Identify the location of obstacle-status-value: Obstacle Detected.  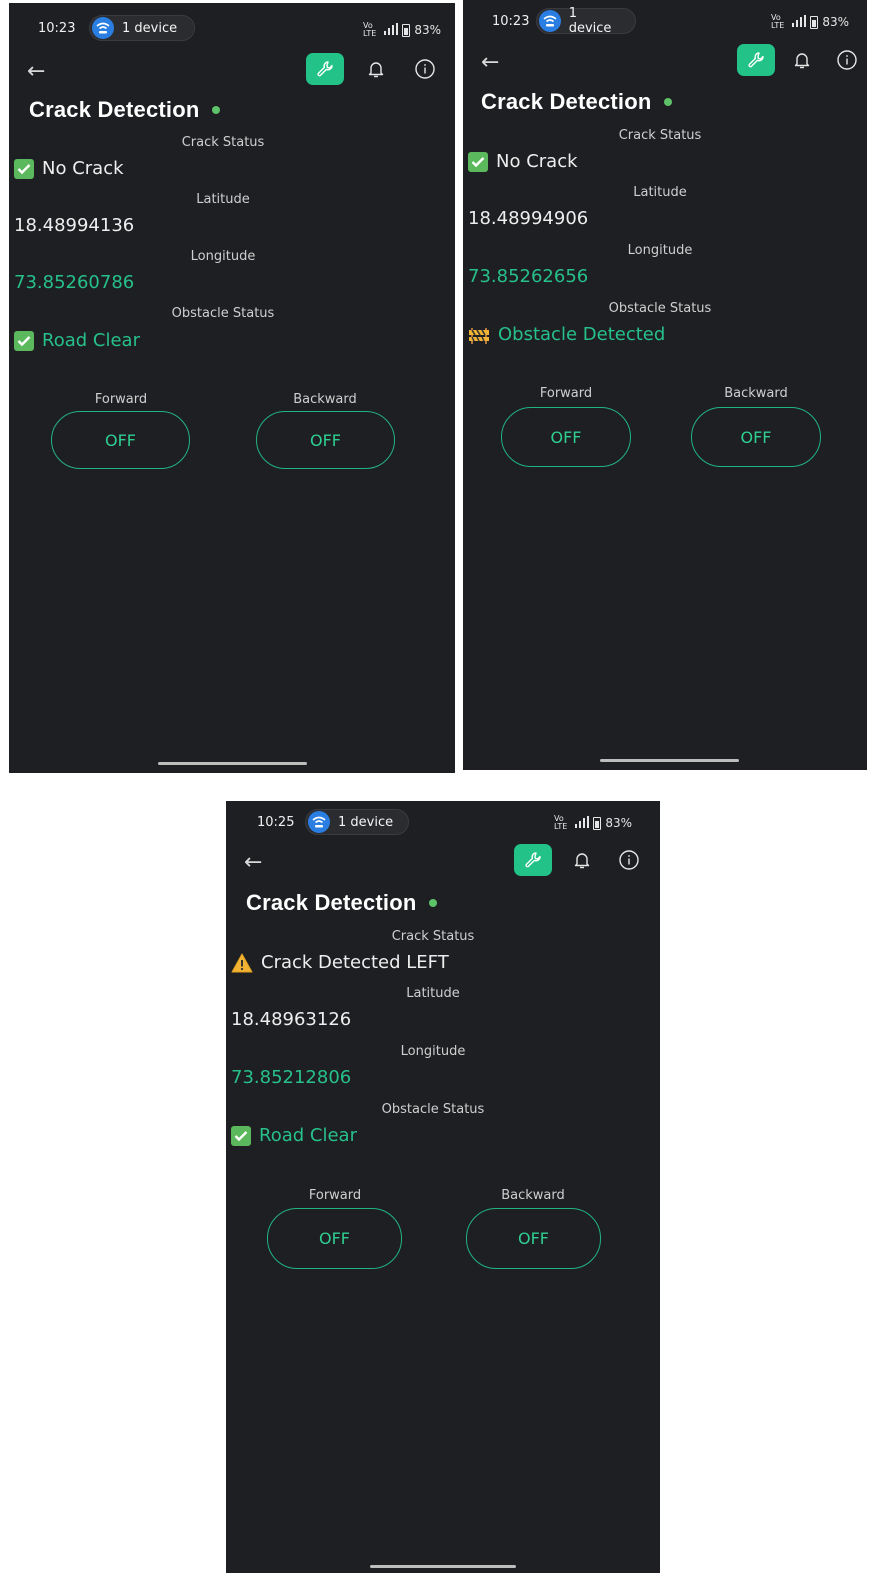
(566, 334).